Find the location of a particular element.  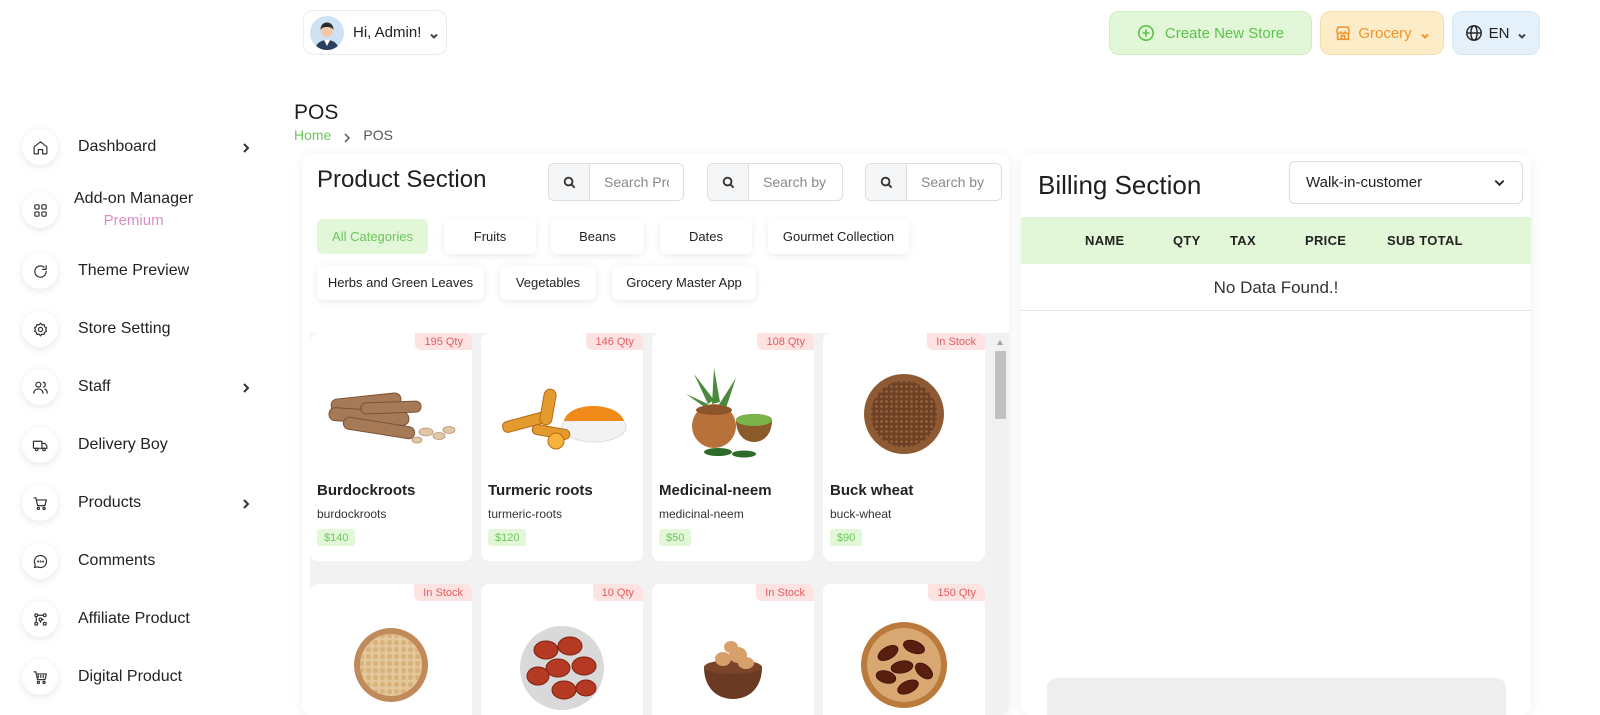

product-name: Turmeric roots is located at coordinates (540, 490).